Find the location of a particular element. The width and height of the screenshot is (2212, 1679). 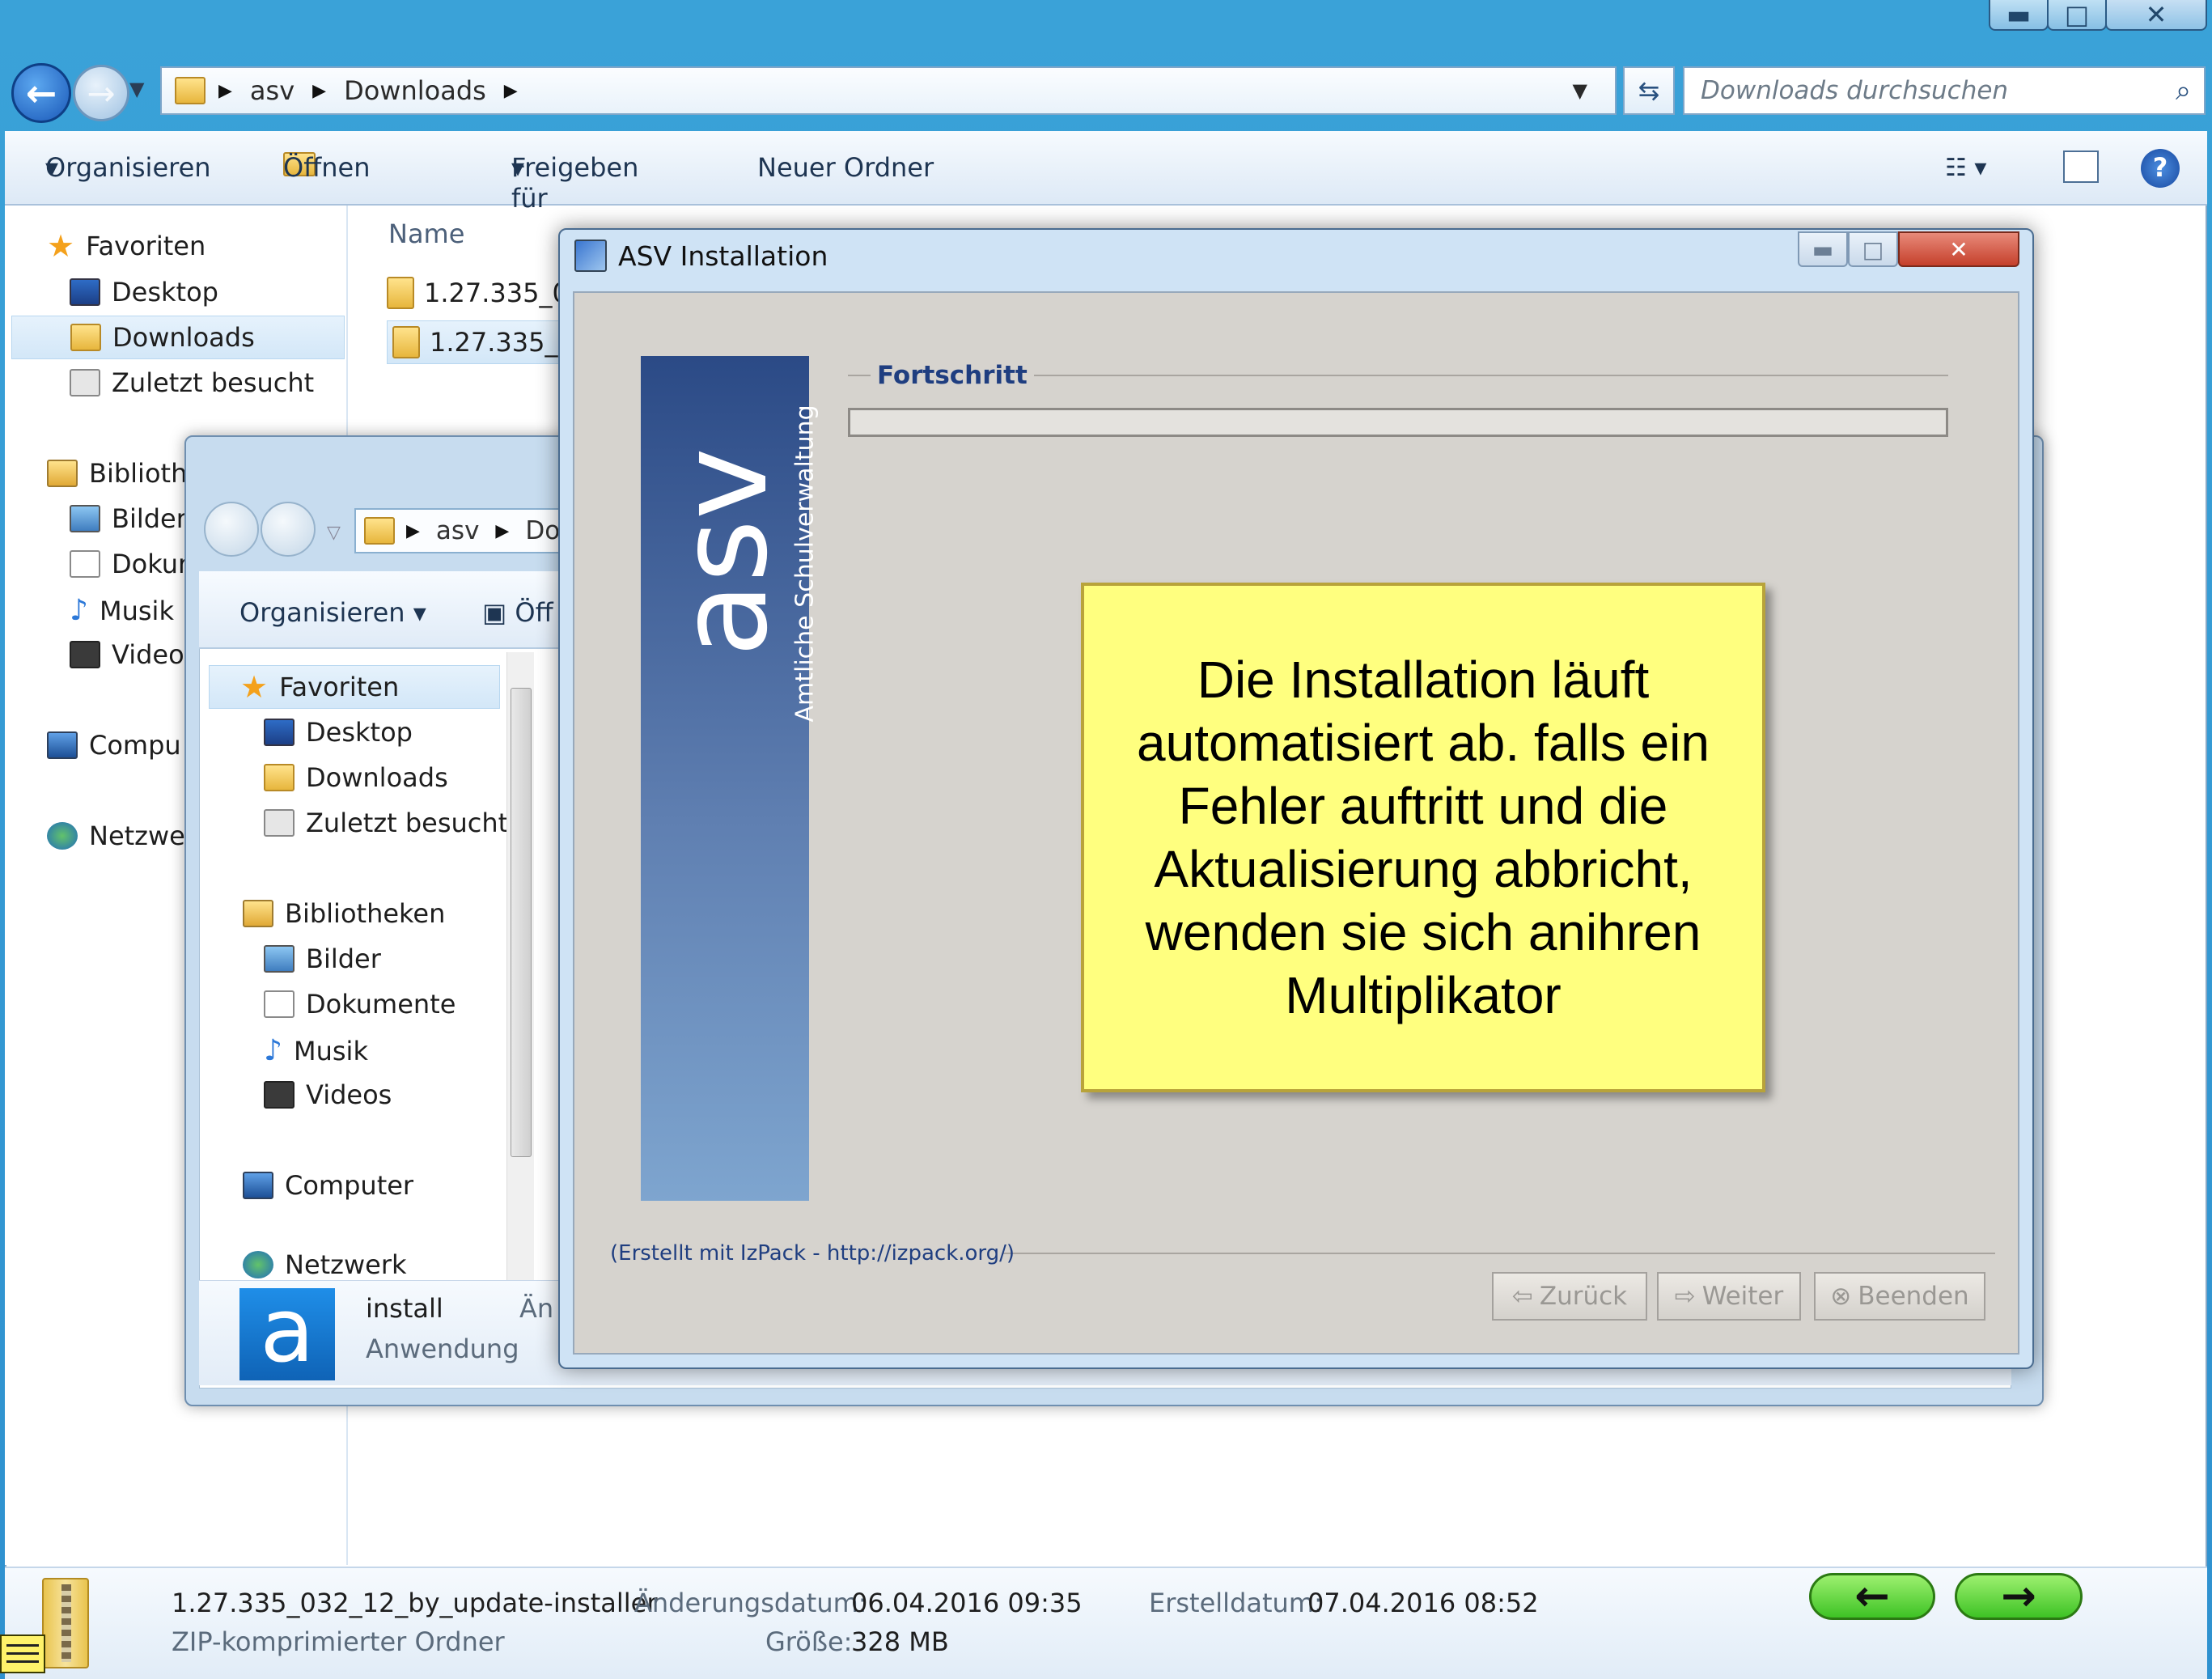

address-dropdown-icon: ▼ is located at coordinates (1580, 90).